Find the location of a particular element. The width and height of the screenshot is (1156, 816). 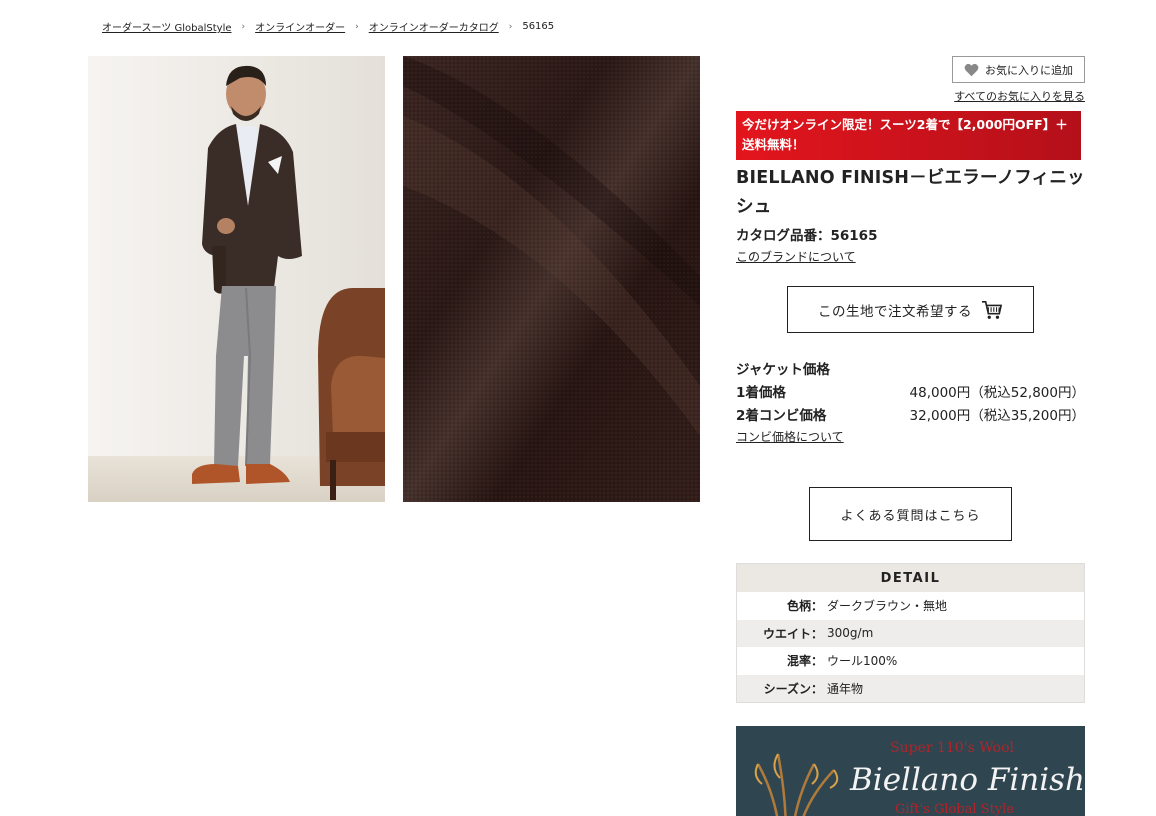

price-row-single: 1着価格 48,000円（税込52,800円） is located at coordinates (910, 391).